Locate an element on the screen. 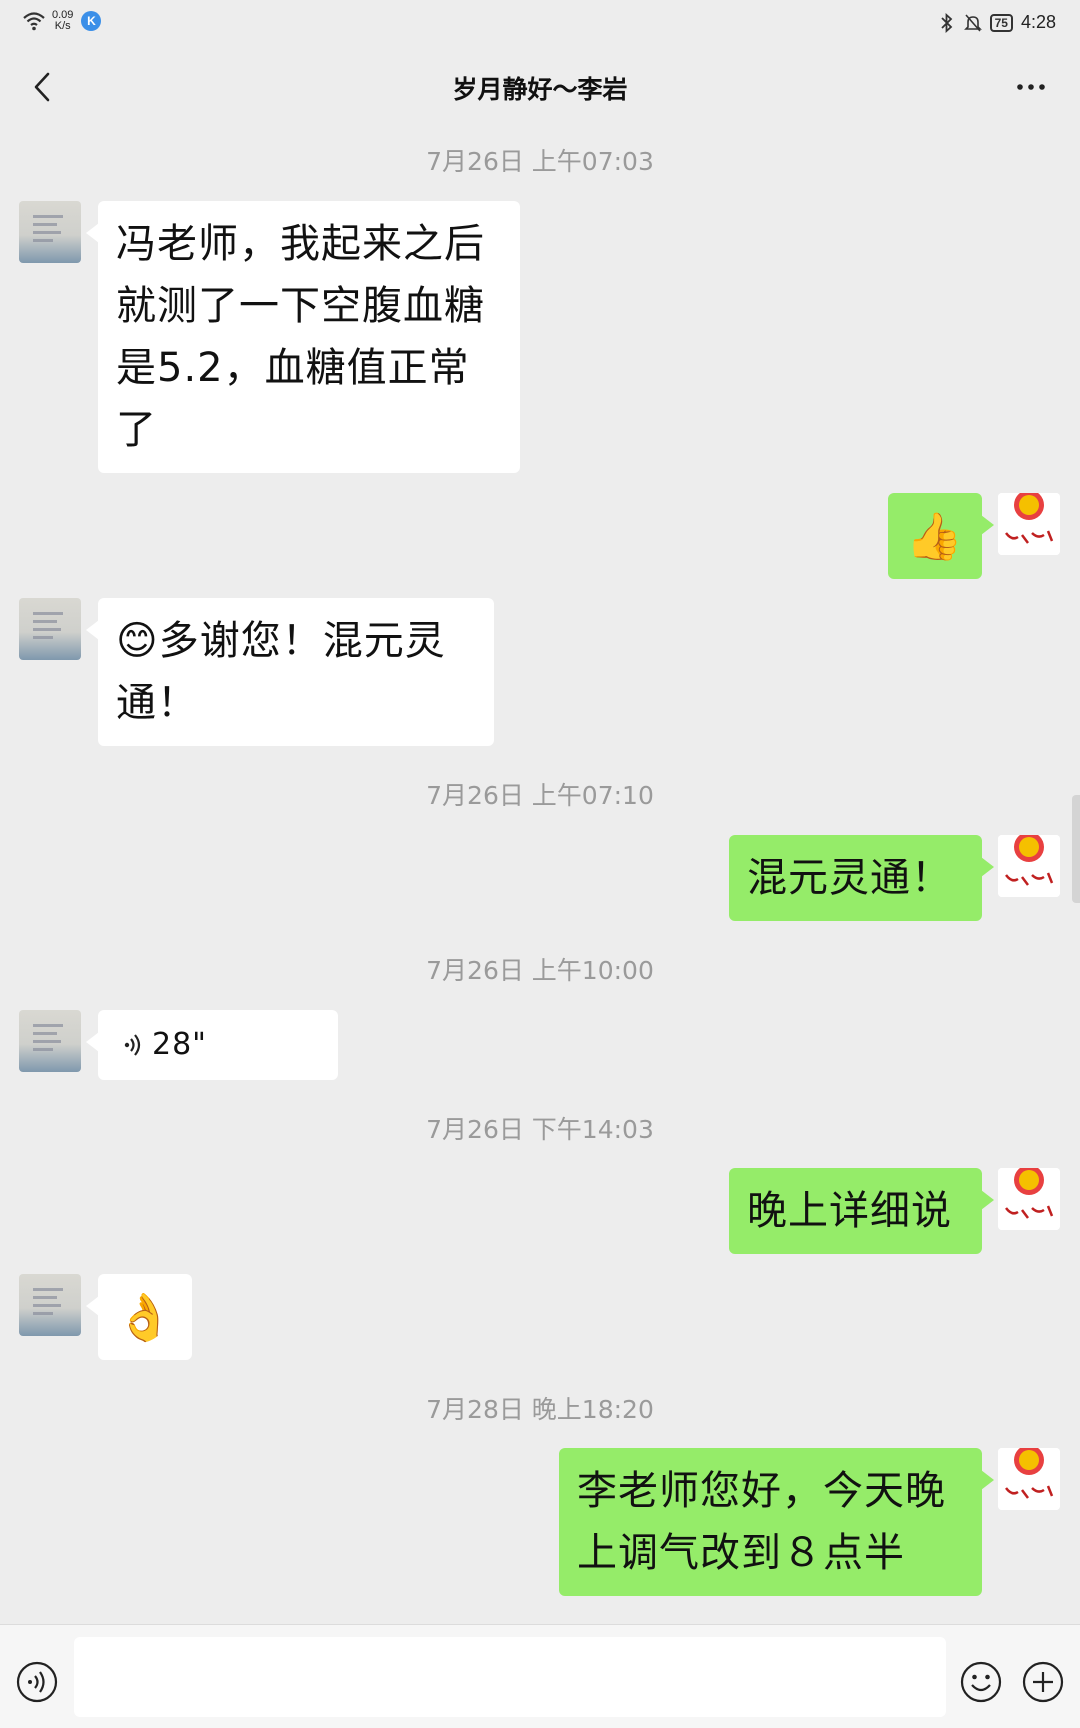 The height and width of the screenshot is (1728, 1080). bell-muted-icon is located at coordinates (972, 22).